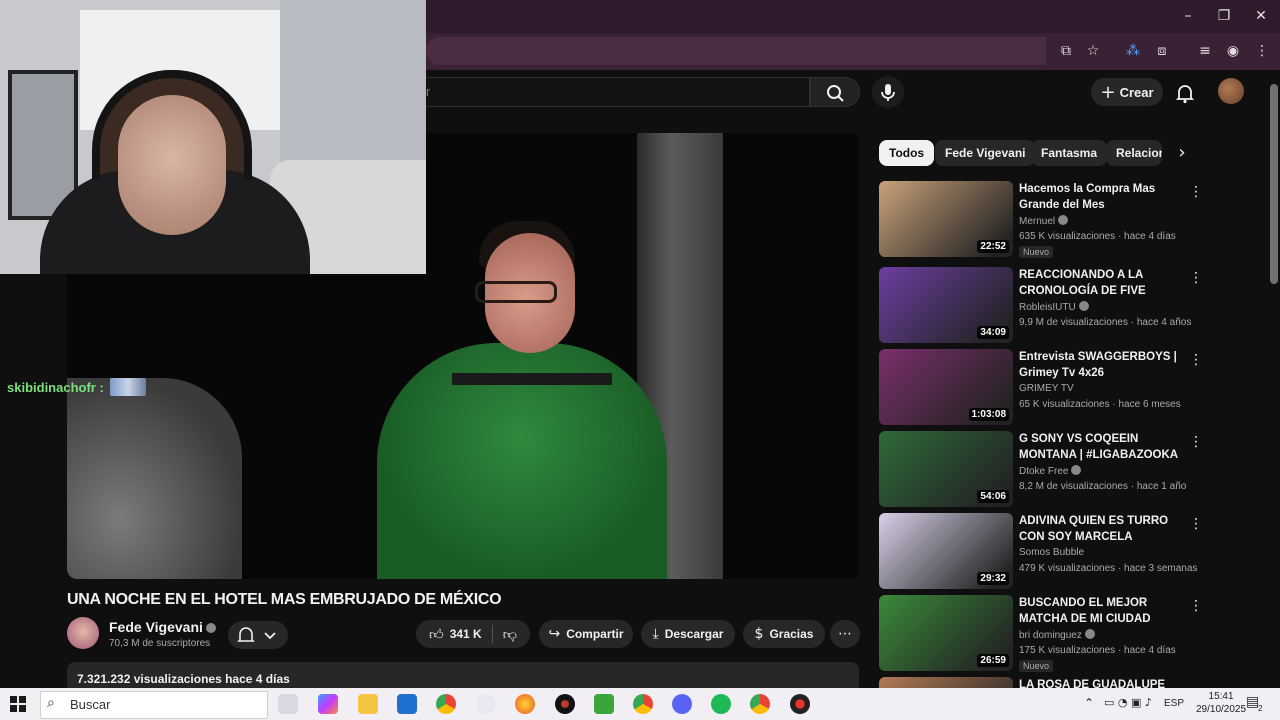 Image resolution: width=1280 pixels, height=720 pixels. What do you see at coordinates (1097, 650) in the screenshot?
I see `recommendation-meta: 175 K visualizaciones · hace 4 días` at bounding box center [1097, 650].